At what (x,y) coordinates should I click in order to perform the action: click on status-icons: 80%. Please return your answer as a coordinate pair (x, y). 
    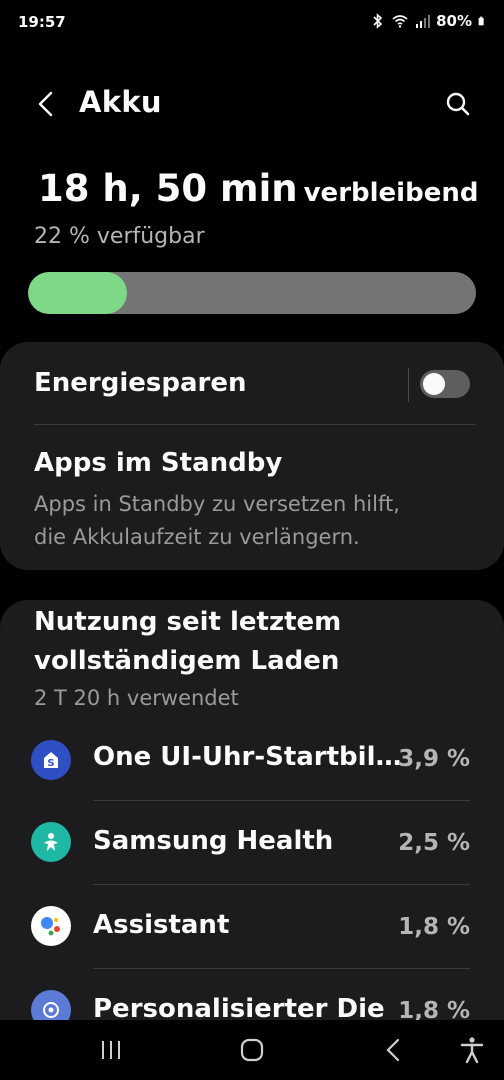
    Looking at the image, I should click on (429, 21).